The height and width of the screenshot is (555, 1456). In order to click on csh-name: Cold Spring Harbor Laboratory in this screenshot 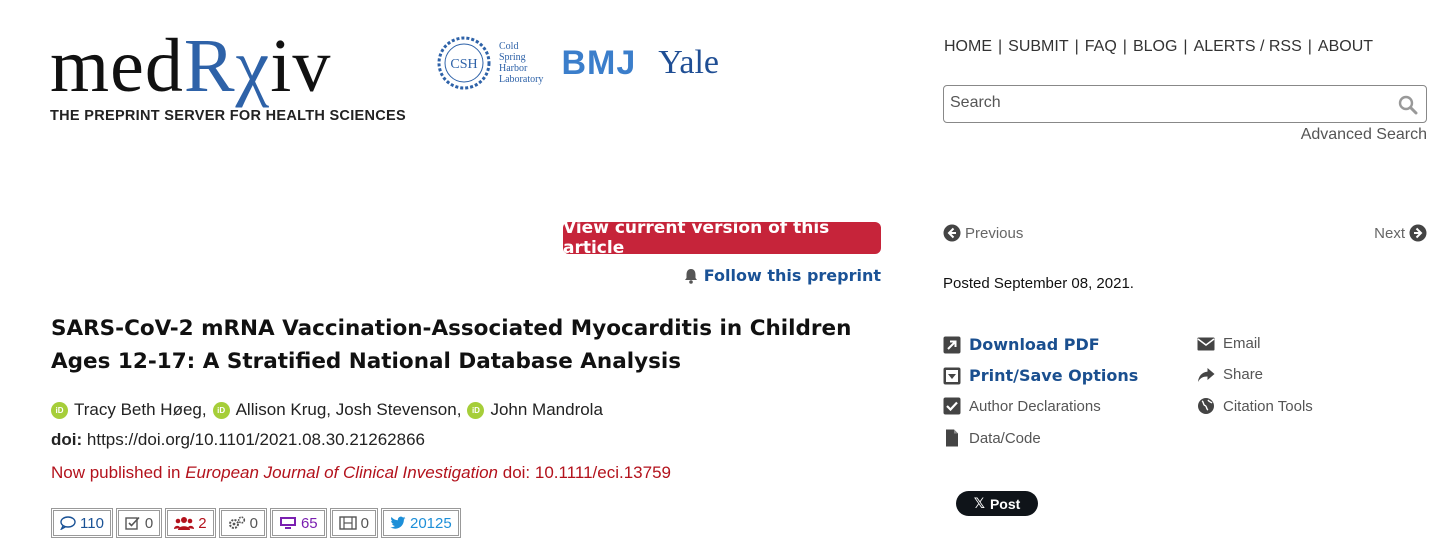, I will do `click(521, 63)`.